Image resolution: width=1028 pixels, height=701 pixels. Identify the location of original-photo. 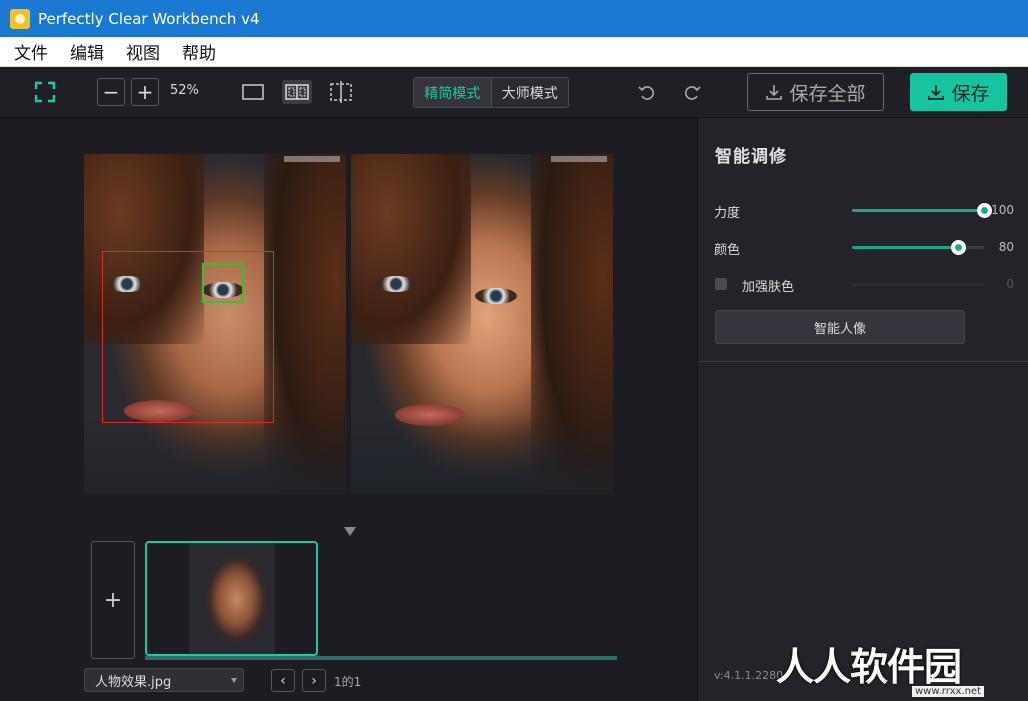
(215, 324).